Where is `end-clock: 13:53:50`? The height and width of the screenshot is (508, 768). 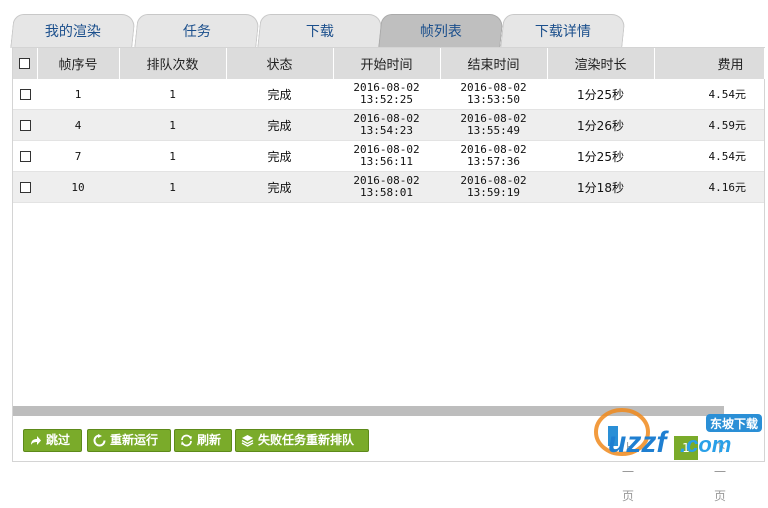 end-clock: 13:53:50 is located at coordinates (493, 99).